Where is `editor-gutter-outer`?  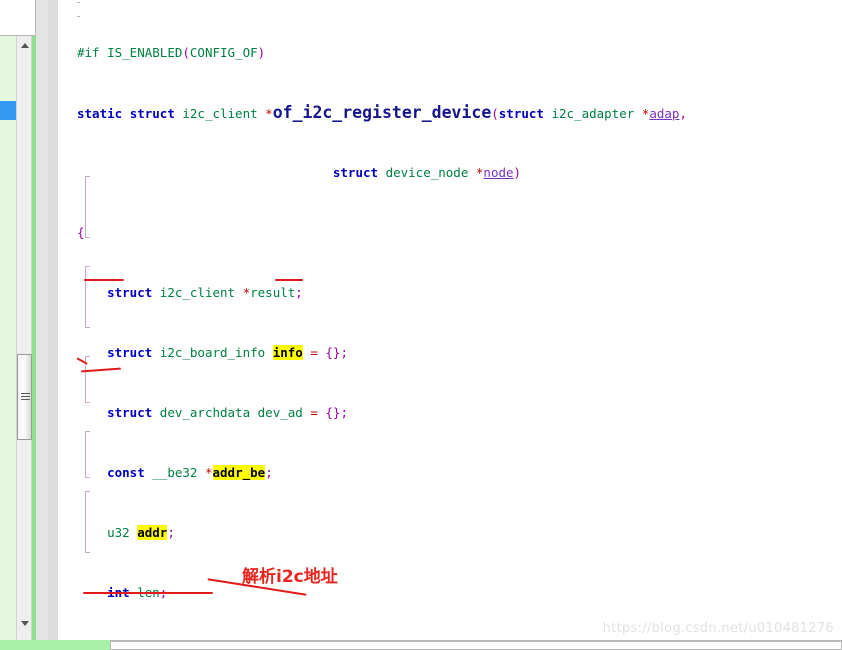
editor-gutter-outer is located at coordinates (42, 325).